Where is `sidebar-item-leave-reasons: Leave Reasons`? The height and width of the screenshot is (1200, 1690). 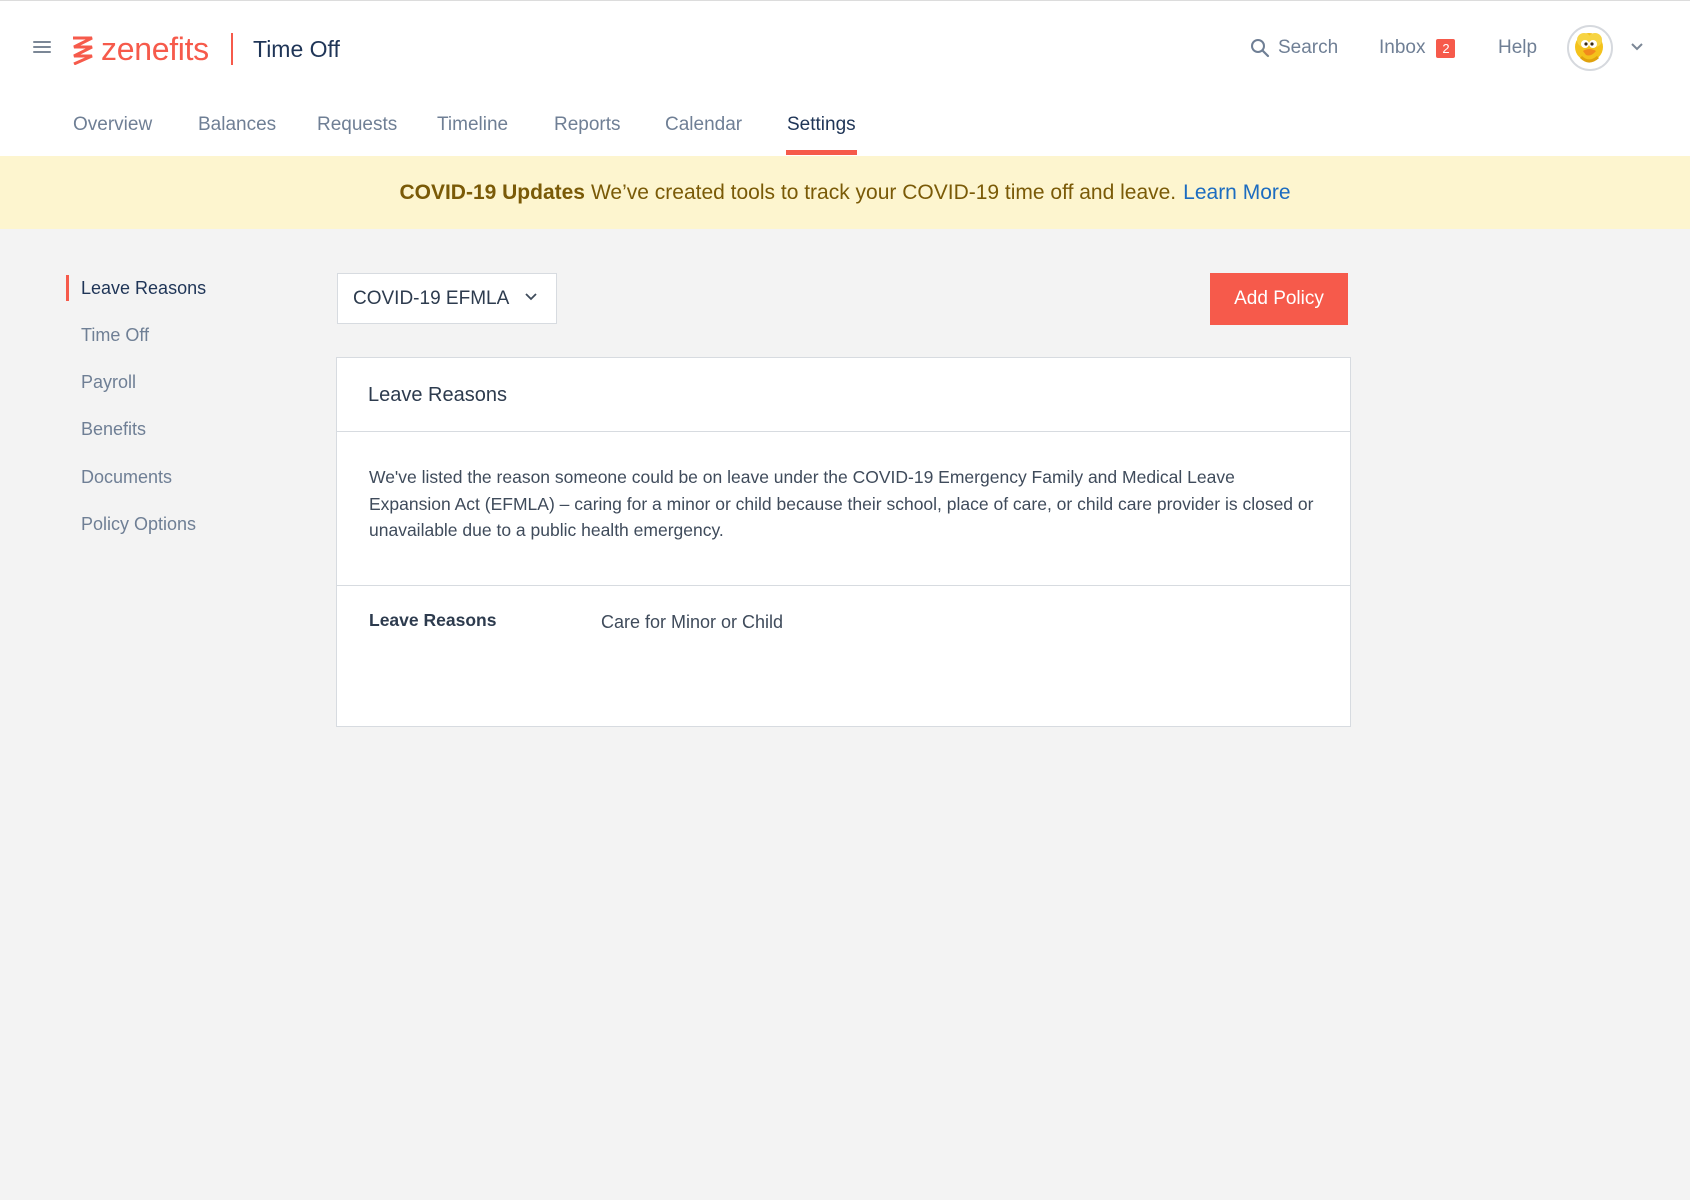 sidebar-item-leave-reasons: Leave Reasons is located at coordinates (143, 288).